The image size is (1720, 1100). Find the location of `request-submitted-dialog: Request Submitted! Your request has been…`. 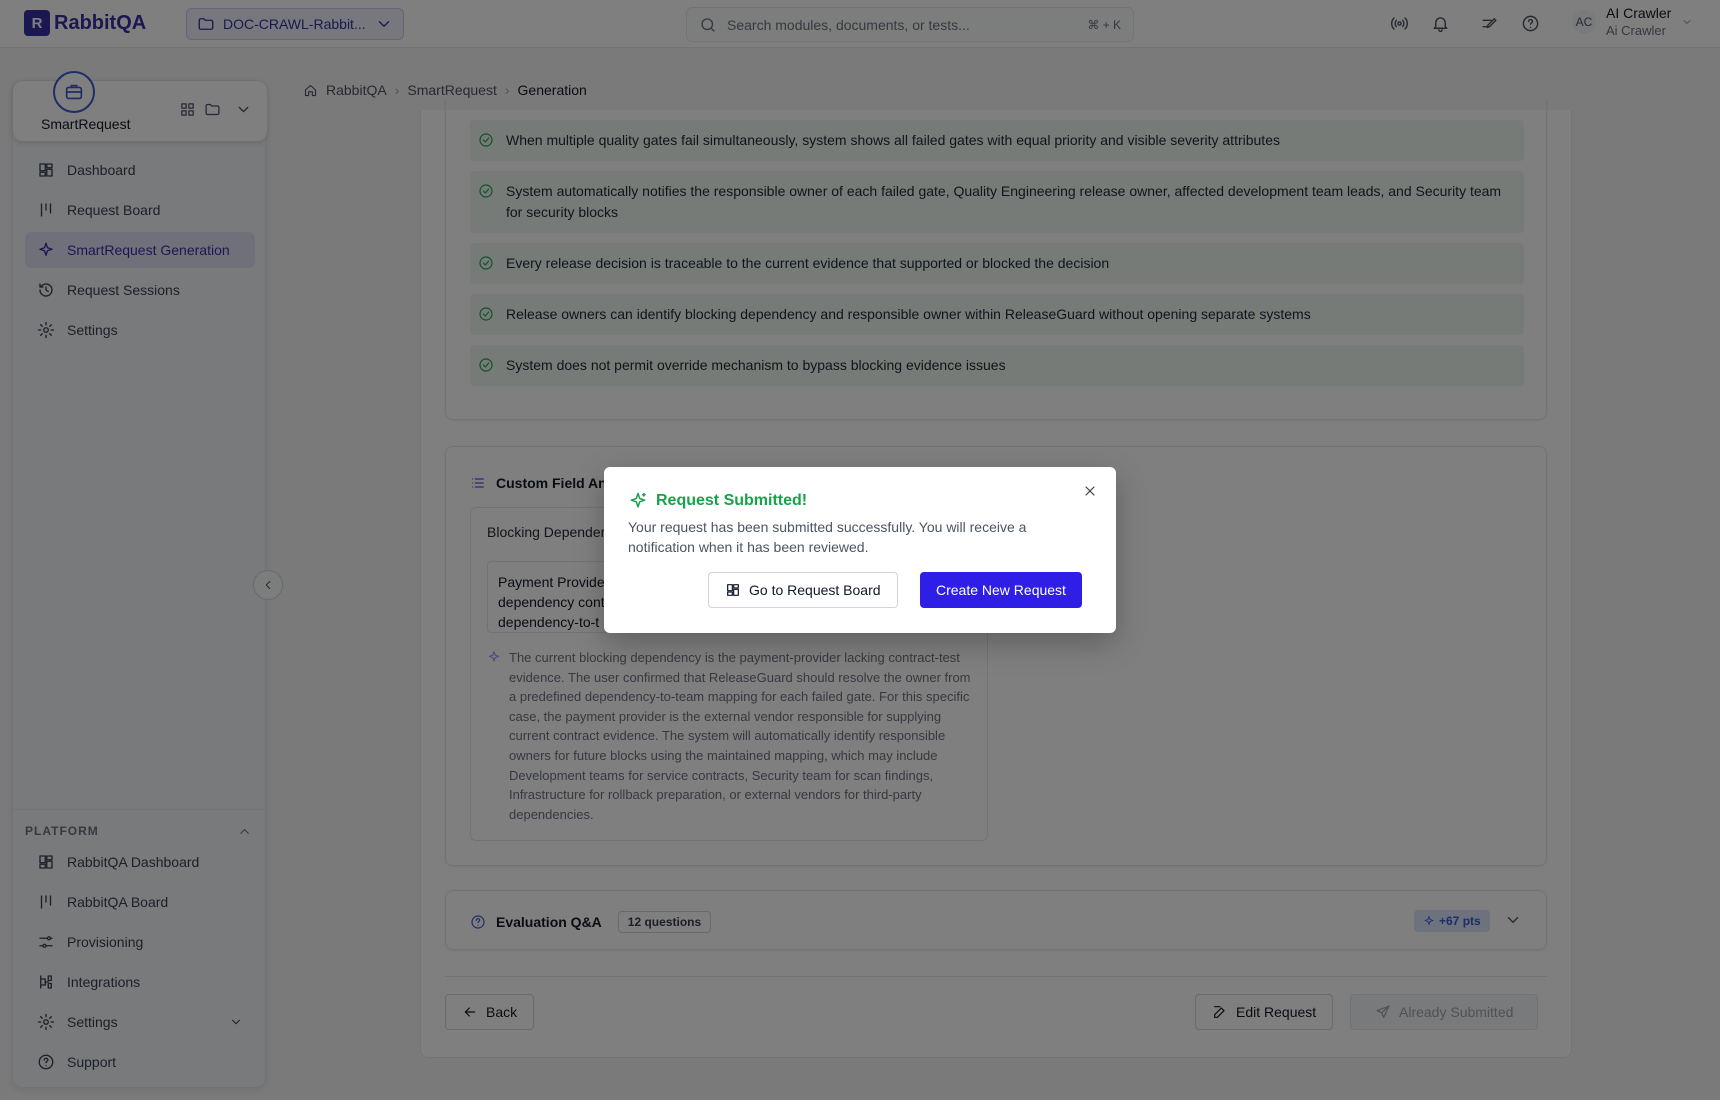

request-submitted-dialog: Request Submitted! Your request has been… is located at coordinates (860, 550).